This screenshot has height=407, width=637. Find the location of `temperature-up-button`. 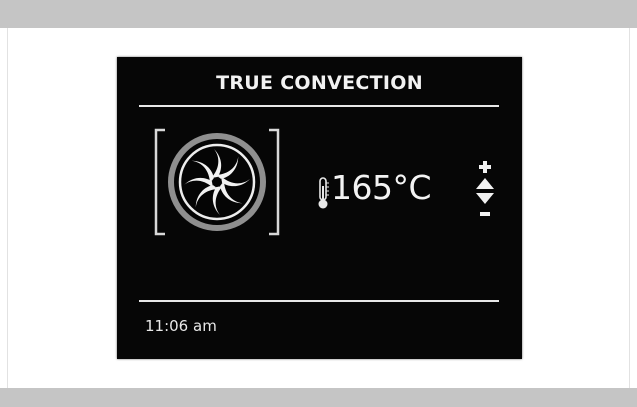

temperature-up-button is located at coordinates (485, 183).